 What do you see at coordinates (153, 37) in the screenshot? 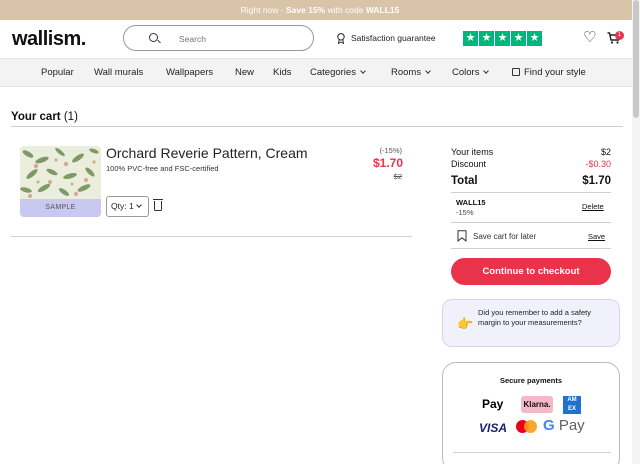
I see `search-icon` at bounding box center [153, 37].